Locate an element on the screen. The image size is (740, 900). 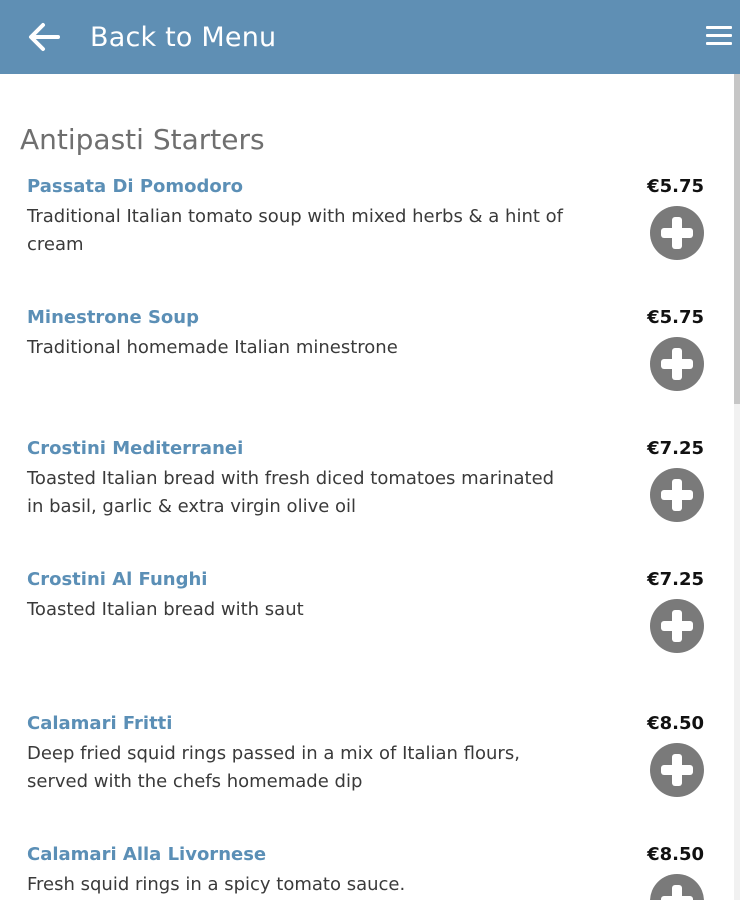
item-name: Minestrone Soup is located at coordinates (113, 317).